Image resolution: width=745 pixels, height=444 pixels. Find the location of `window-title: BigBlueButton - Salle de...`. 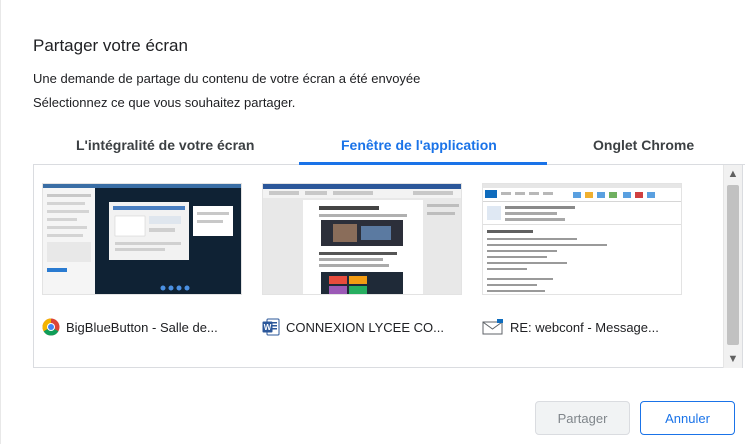

window-title: BigBlueButton - Salle de... is located at coordinates (142, 327).